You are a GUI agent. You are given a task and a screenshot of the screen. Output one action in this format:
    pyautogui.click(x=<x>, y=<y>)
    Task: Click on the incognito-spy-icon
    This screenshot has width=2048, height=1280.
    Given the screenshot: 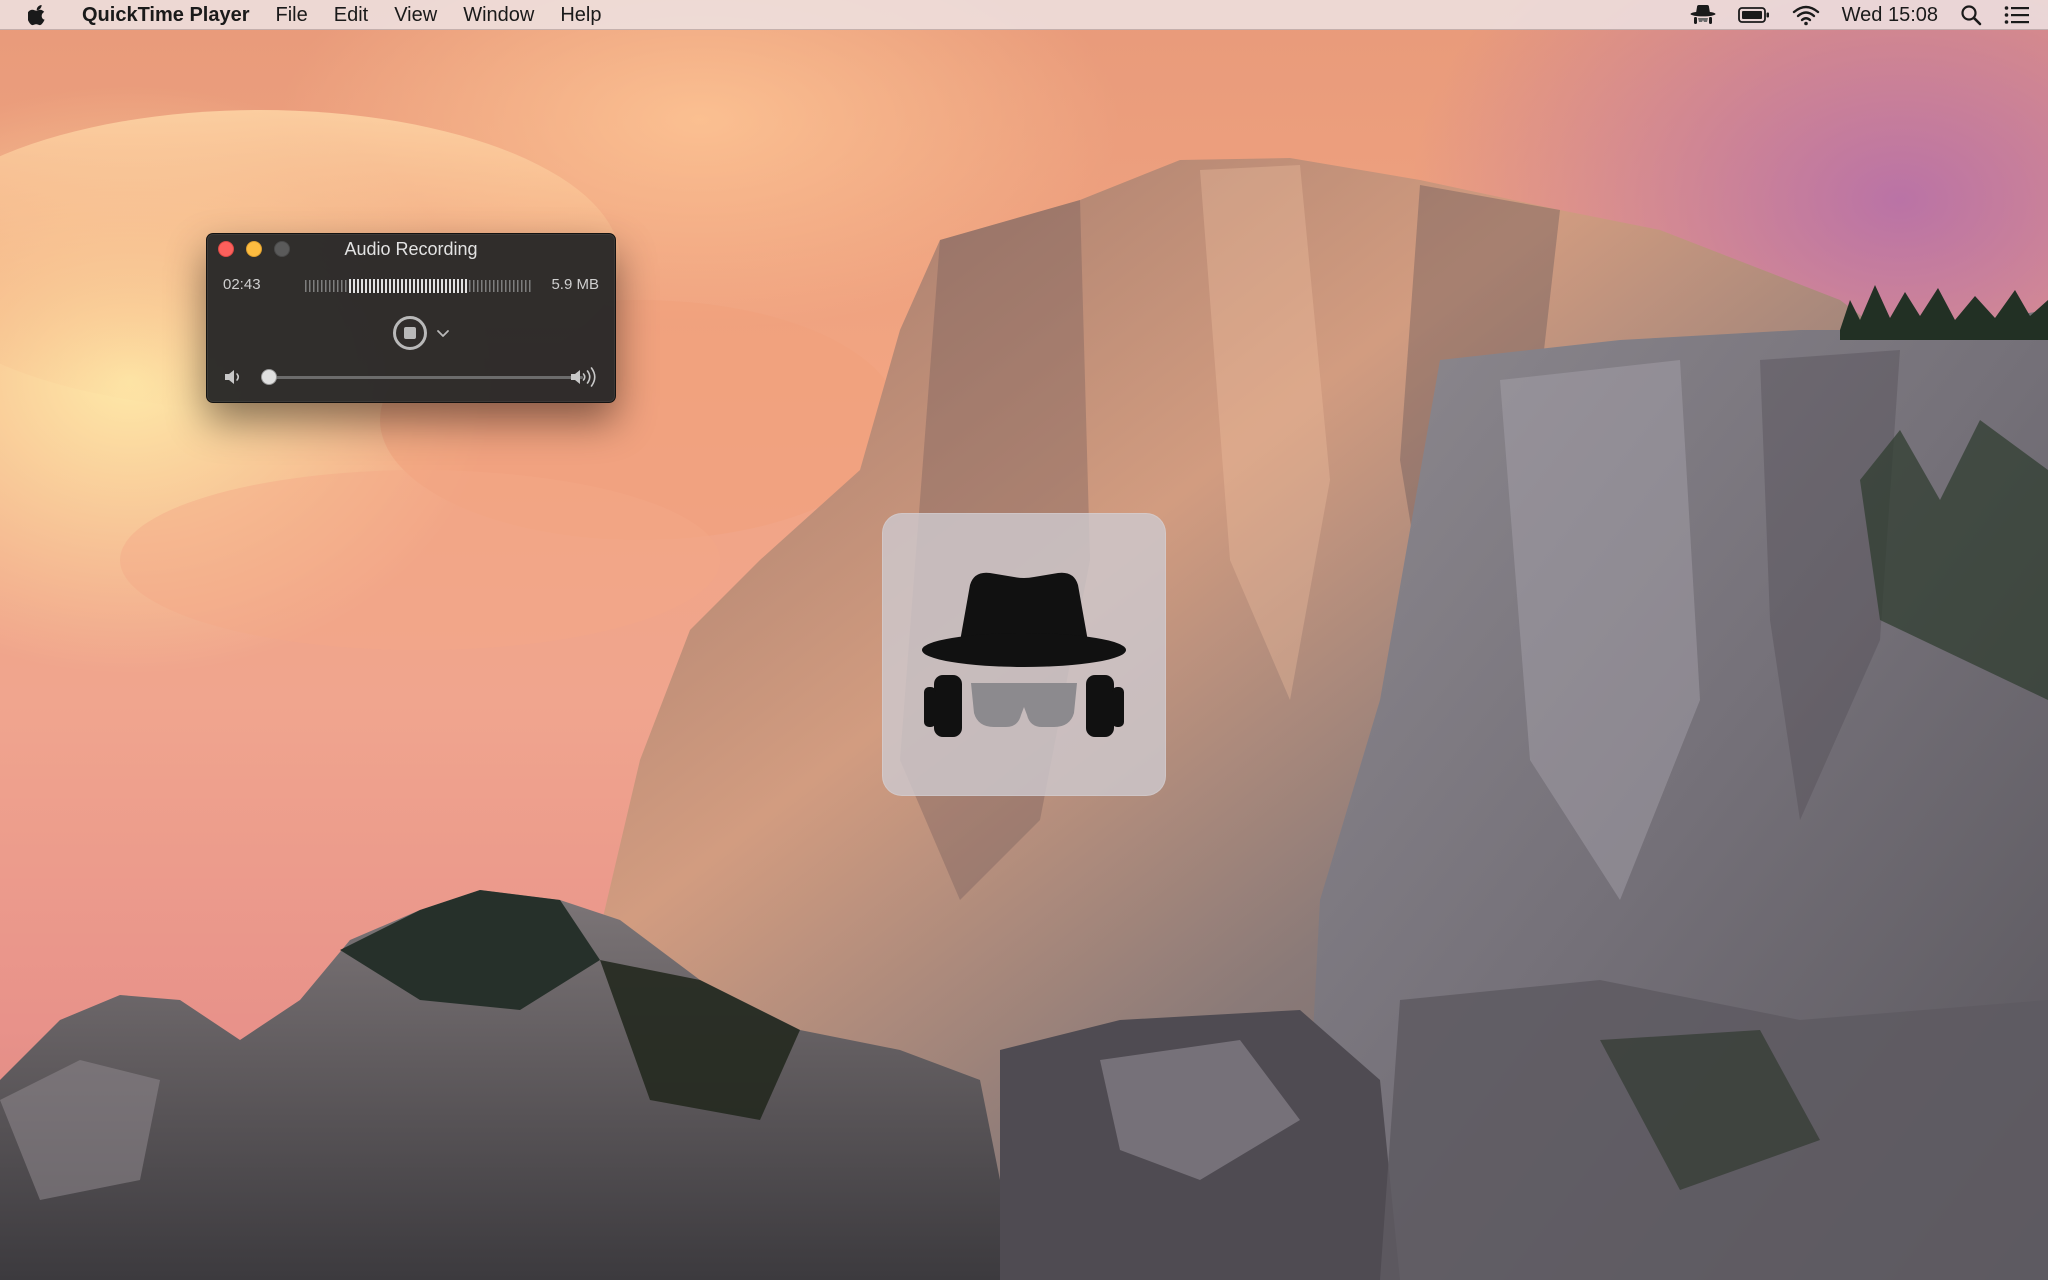 What is the action you would take?
    pyautogui.click(x=1024, y=654)
    